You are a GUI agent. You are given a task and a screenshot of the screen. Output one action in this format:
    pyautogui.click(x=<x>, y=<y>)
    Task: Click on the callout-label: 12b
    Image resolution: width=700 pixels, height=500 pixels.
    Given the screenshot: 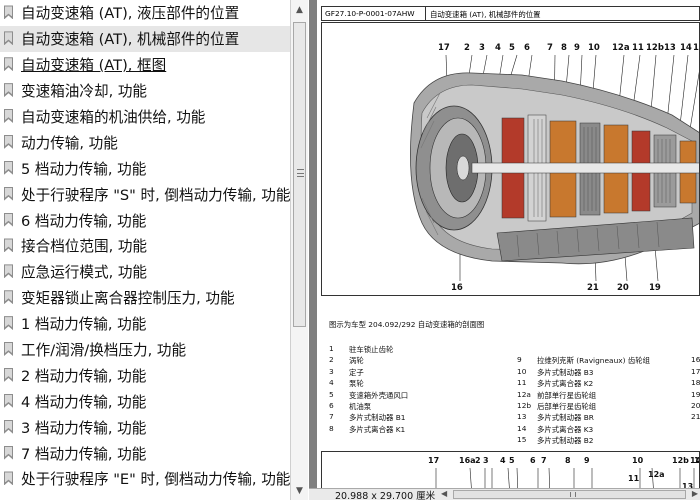 What is the action you would take?
    pyautogui.click(x=680, y=460)
    